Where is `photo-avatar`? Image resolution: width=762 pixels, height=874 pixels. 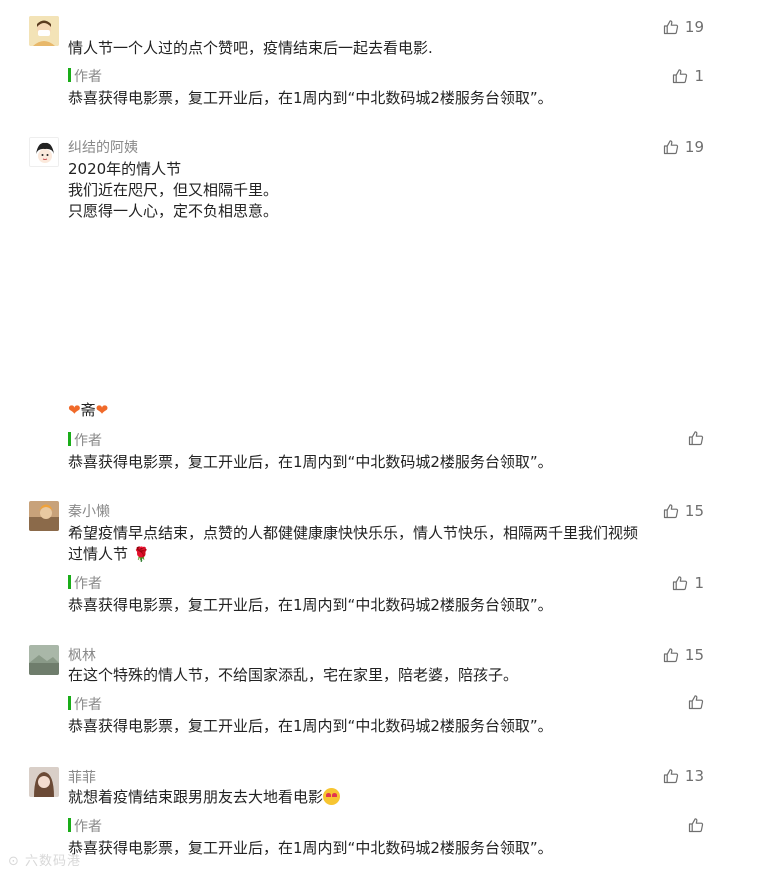 photo-avatar is located at coordinates (44, 516).